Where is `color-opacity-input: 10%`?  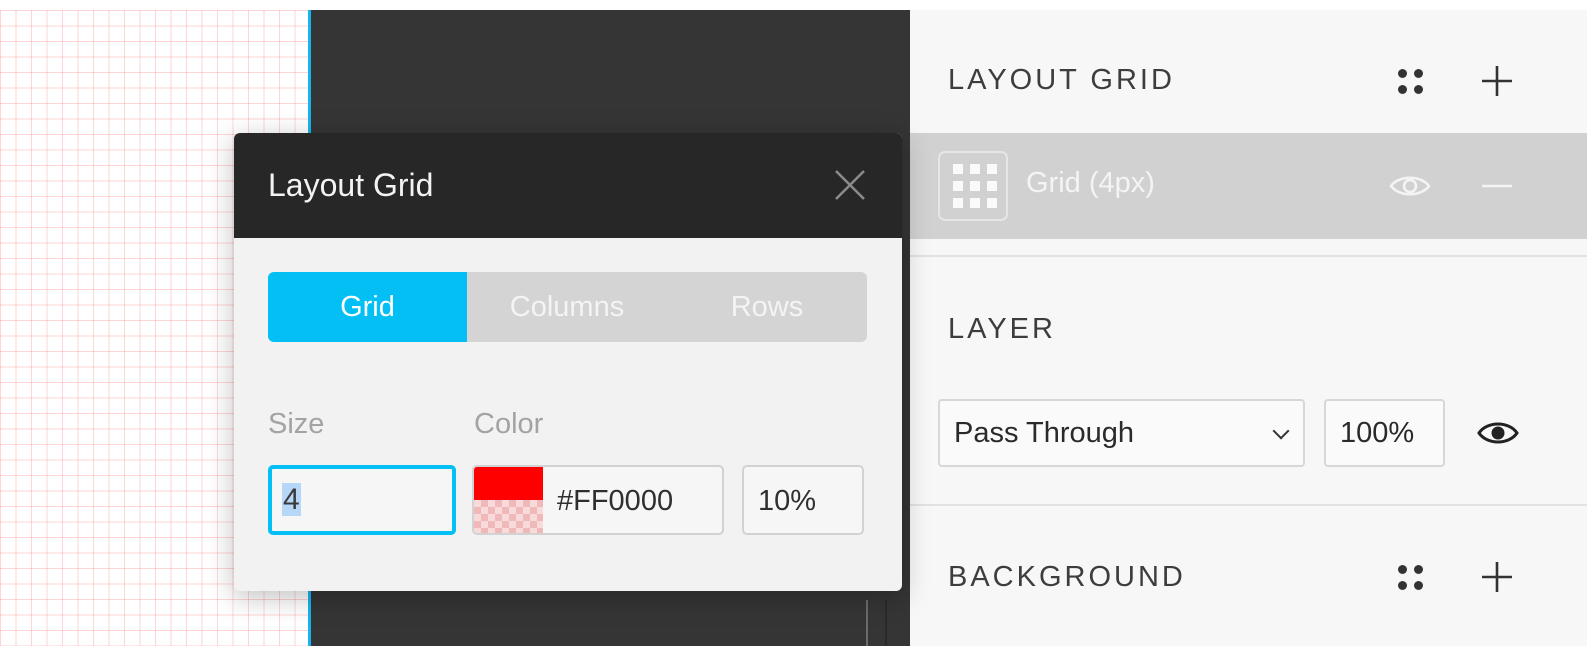 color-opacity-input: 10% is located at coordinates (803, 500).